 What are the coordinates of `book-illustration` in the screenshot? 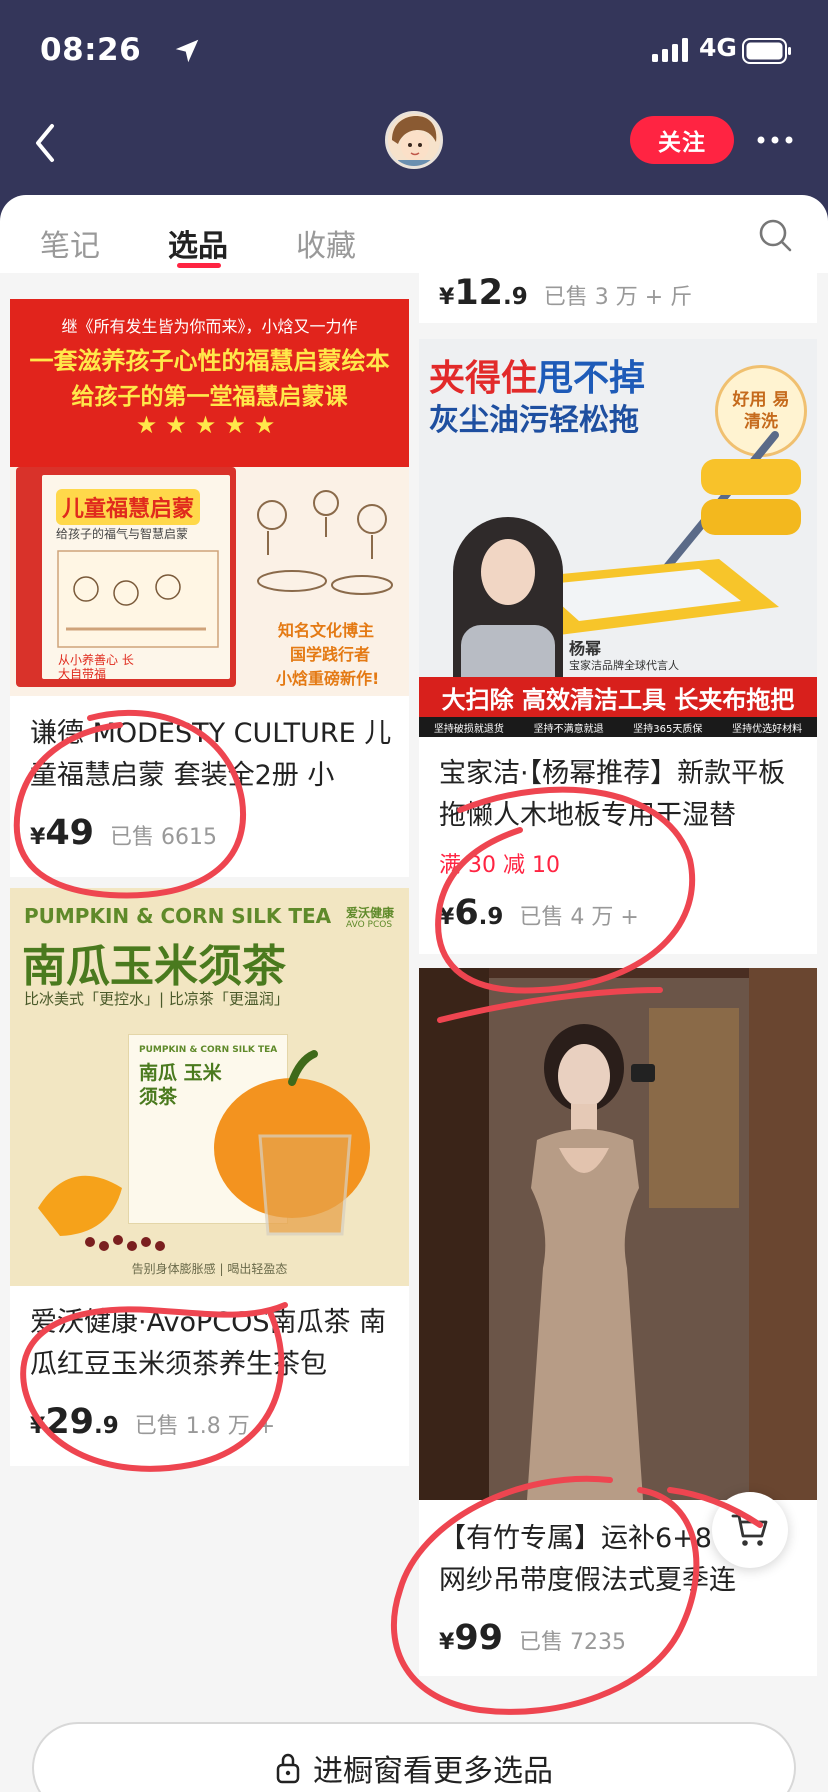 It's located at (138, 599).